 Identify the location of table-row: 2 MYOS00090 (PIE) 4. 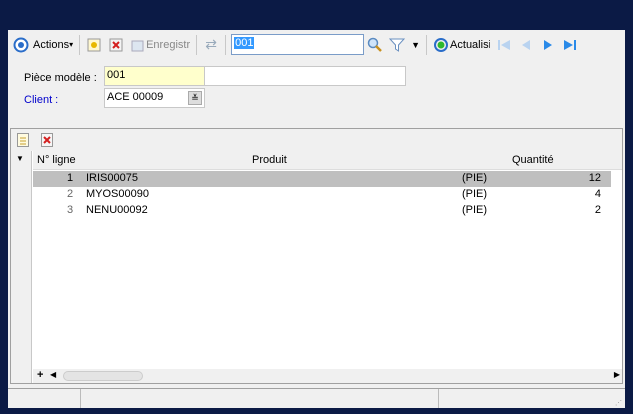
(322, 195).